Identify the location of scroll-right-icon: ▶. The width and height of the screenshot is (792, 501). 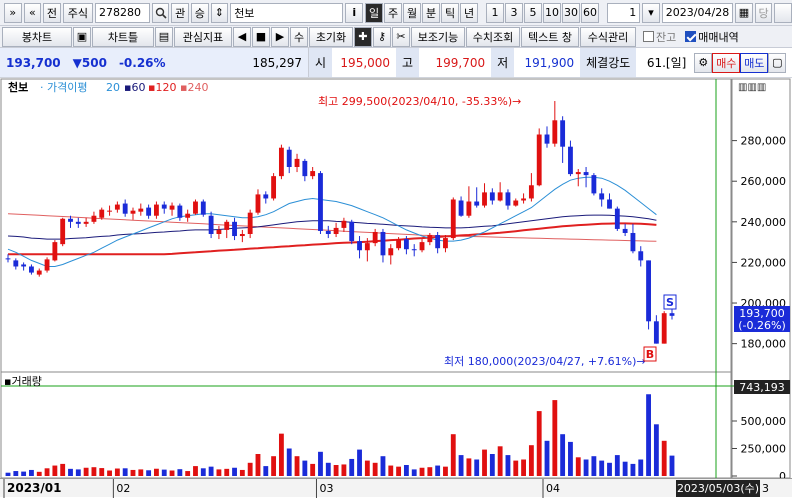
(280, 36).